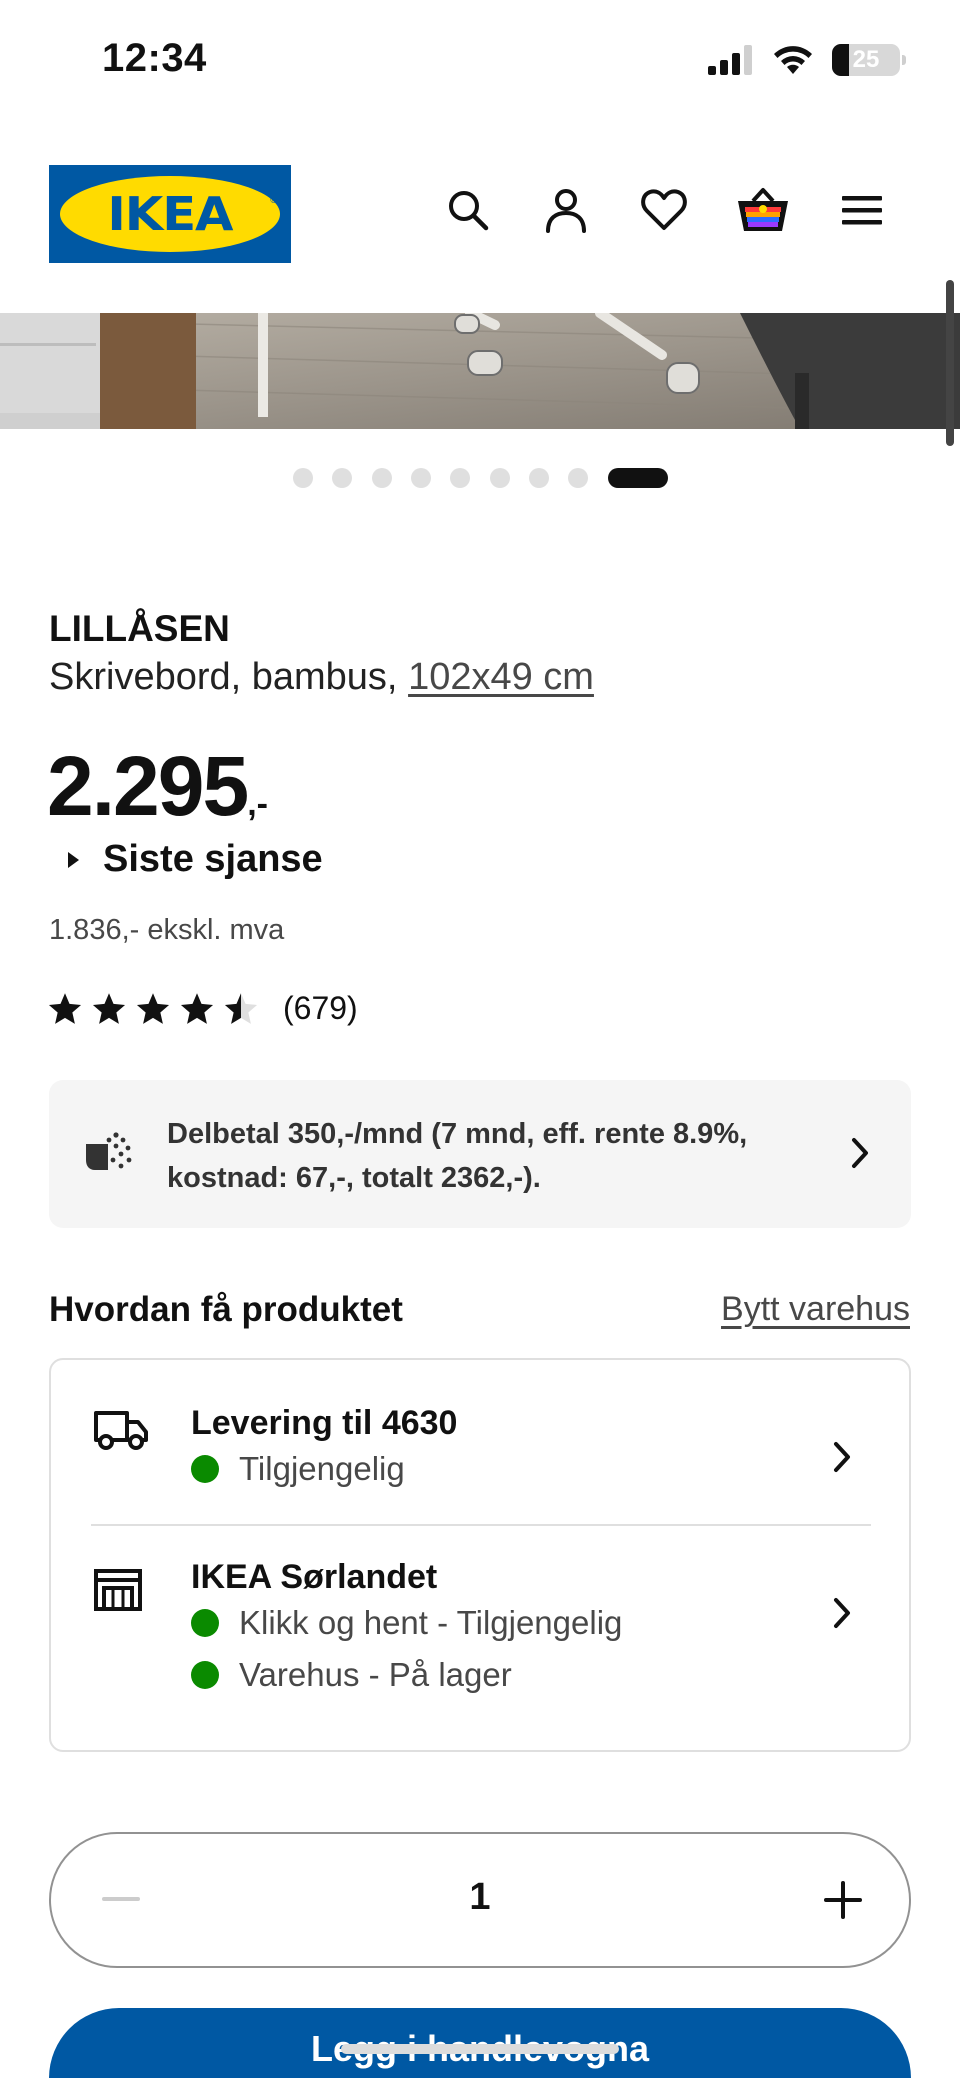 This screenshot has width=960, height=2078. I want to click on user-icon, so click(566, 210).